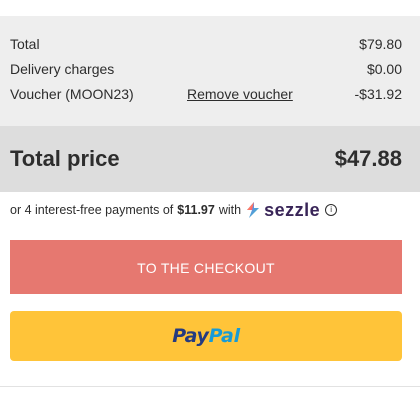  Describe the element at coordinates (230, 210) in the screenshot. I see `installments-suffix: with` at that location.